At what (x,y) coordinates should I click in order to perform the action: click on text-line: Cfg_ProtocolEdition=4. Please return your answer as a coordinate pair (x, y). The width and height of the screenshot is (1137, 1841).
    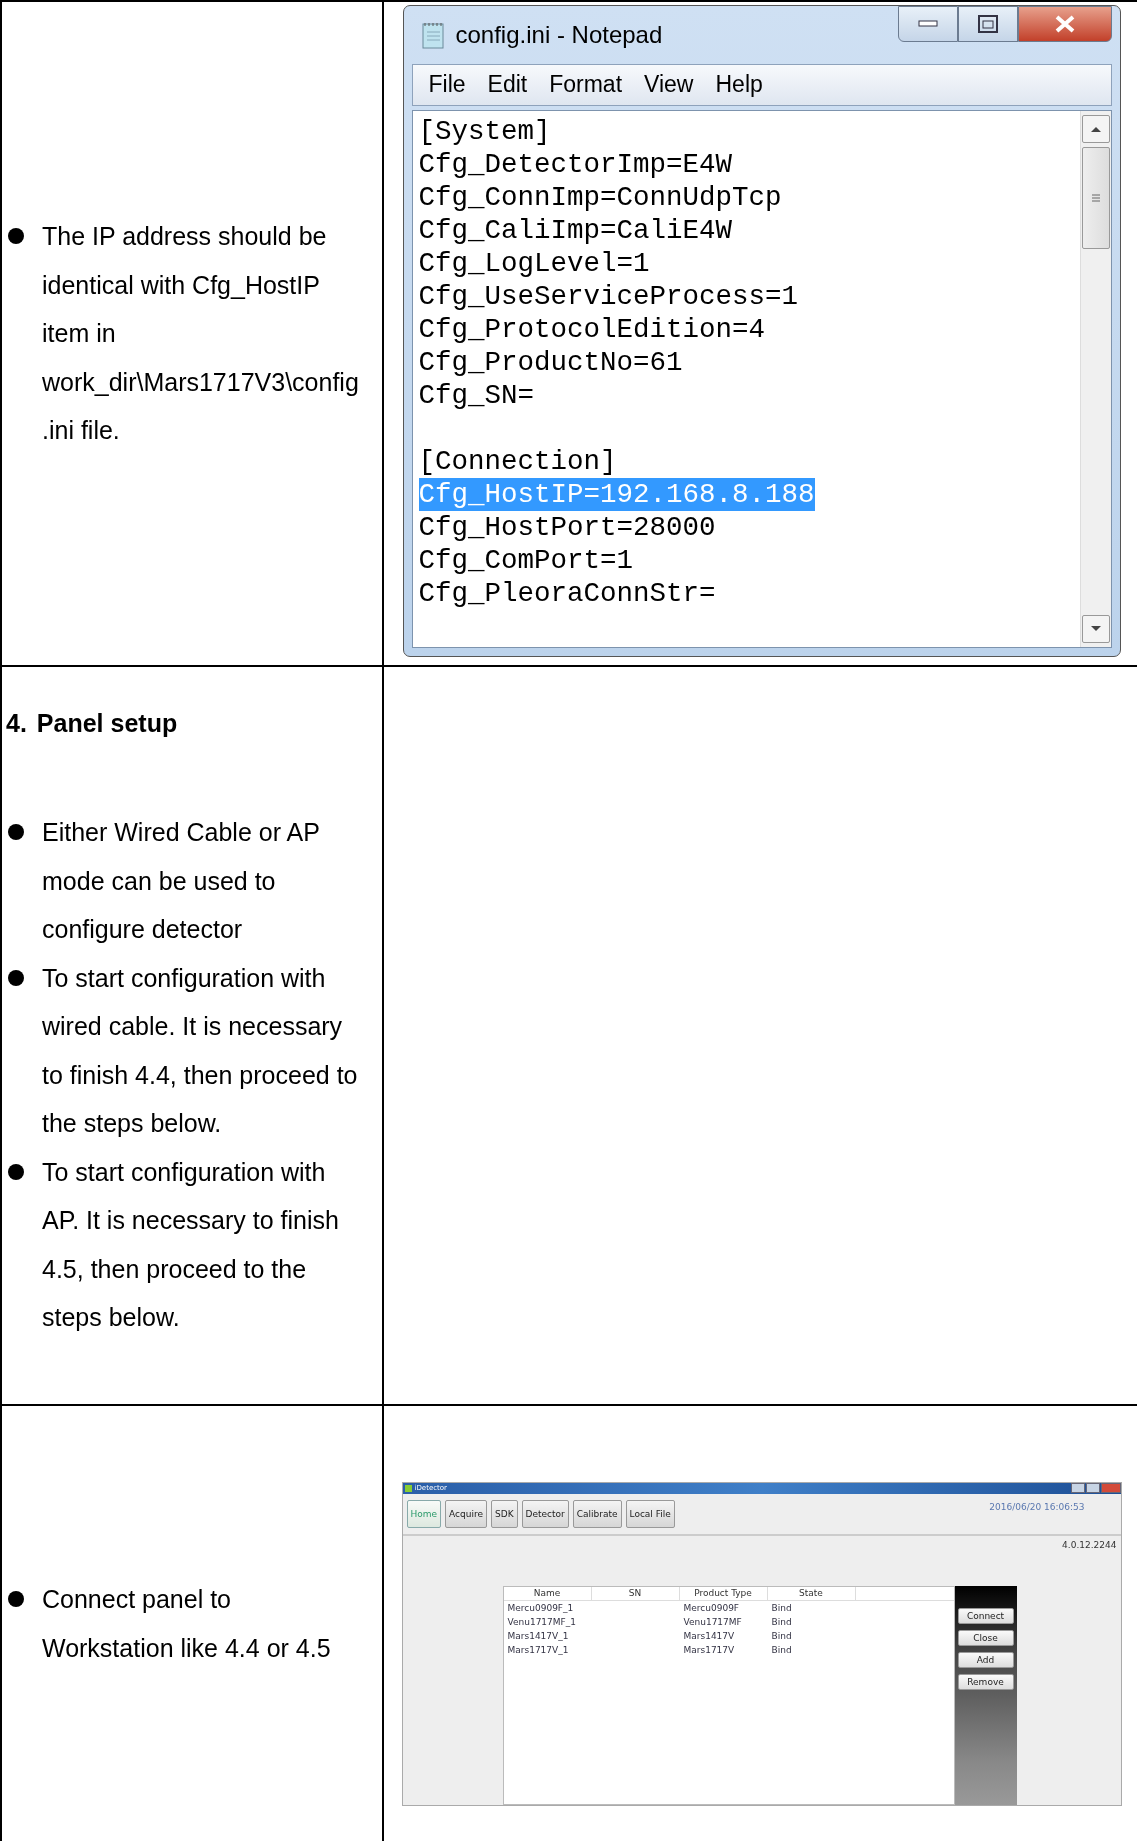
    Looking at the image, I should click on (592, 329).